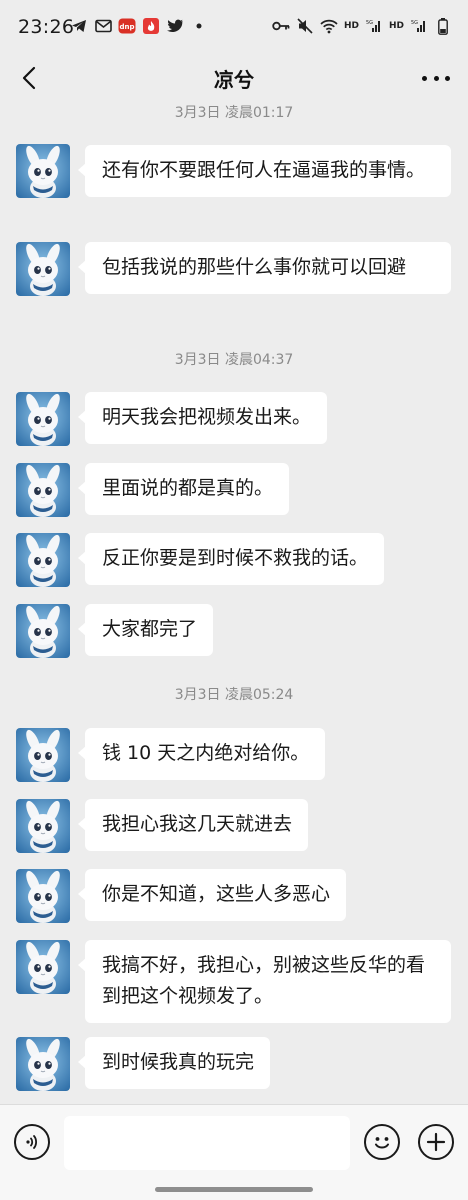 This screenshot has width=468, height=1200. Describe the element at coordinates (362, 26) in the screenshot. I see `status-right-icons: HD 5G HD 5G` at that location.